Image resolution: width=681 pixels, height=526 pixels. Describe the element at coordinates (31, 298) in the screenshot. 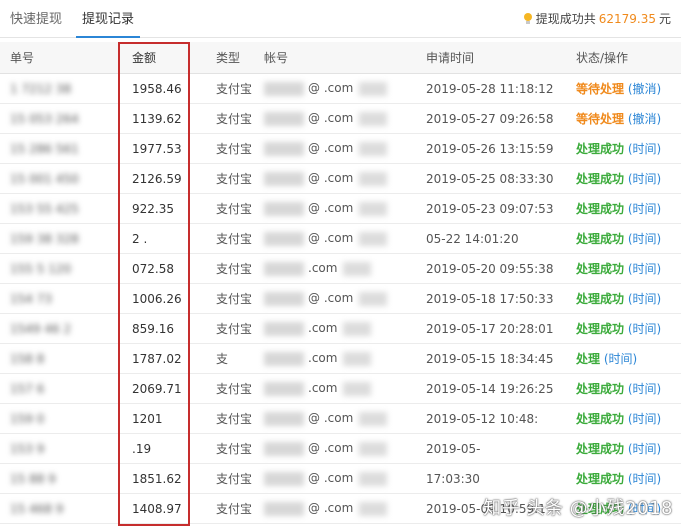

I see `row-id: 154 73` at that location.